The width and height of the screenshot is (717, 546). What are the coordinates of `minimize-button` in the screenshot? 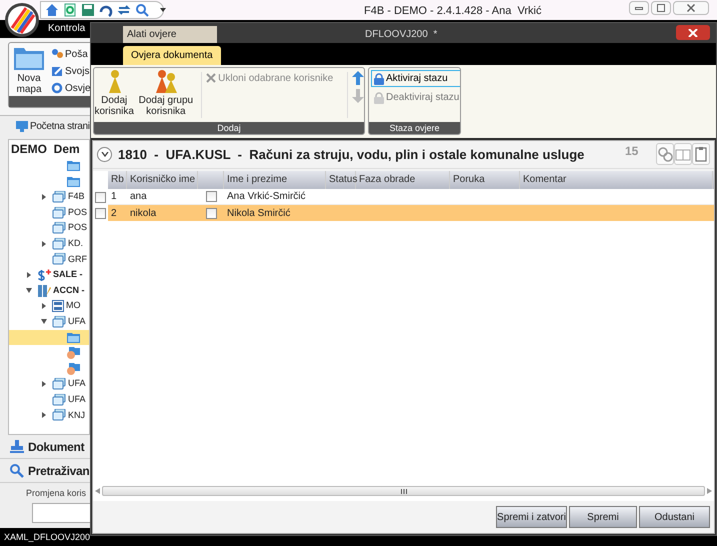 It's located at (639, 8).